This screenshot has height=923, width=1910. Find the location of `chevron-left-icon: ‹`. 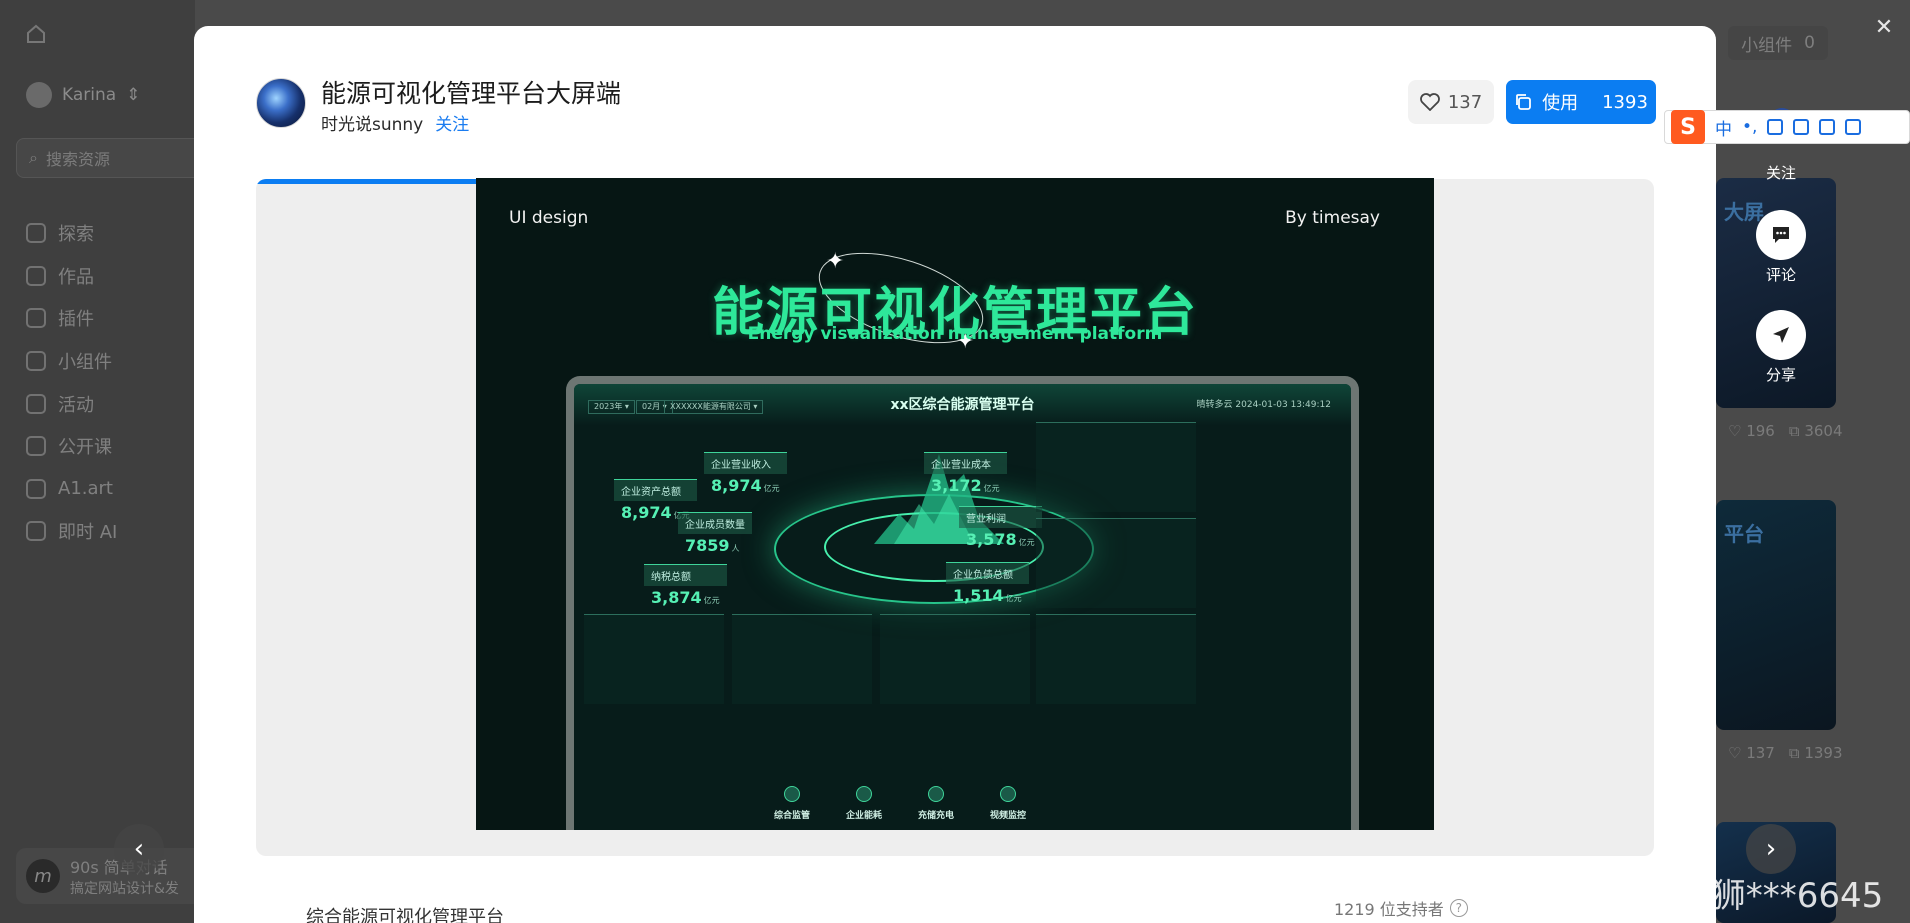

chevron-left-icon: ‹ is located at coordinates (139, 849).